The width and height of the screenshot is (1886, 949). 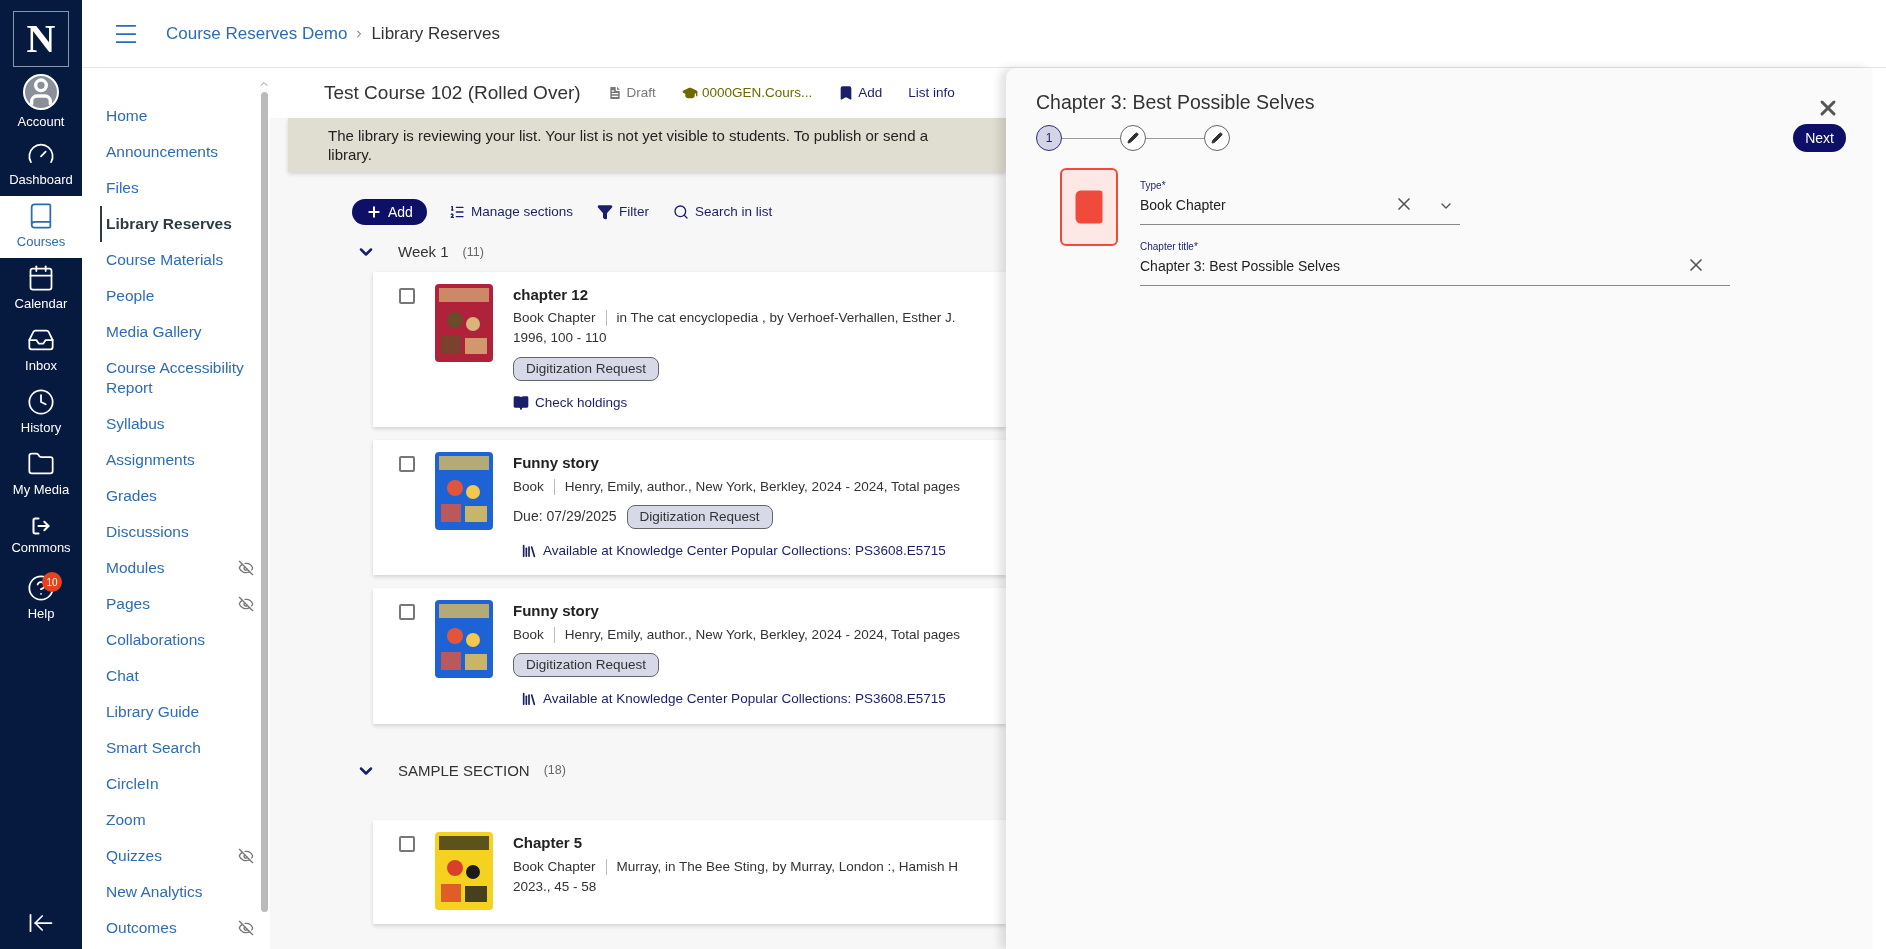 I want to click on graduation-cap-icon, so click(x=689, y=93).